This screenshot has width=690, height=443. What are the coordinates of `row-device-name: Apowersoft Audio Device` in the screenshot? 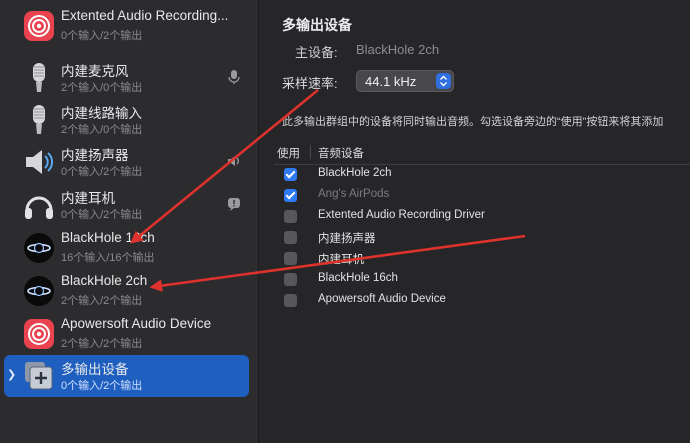 It's located at (382, 299).